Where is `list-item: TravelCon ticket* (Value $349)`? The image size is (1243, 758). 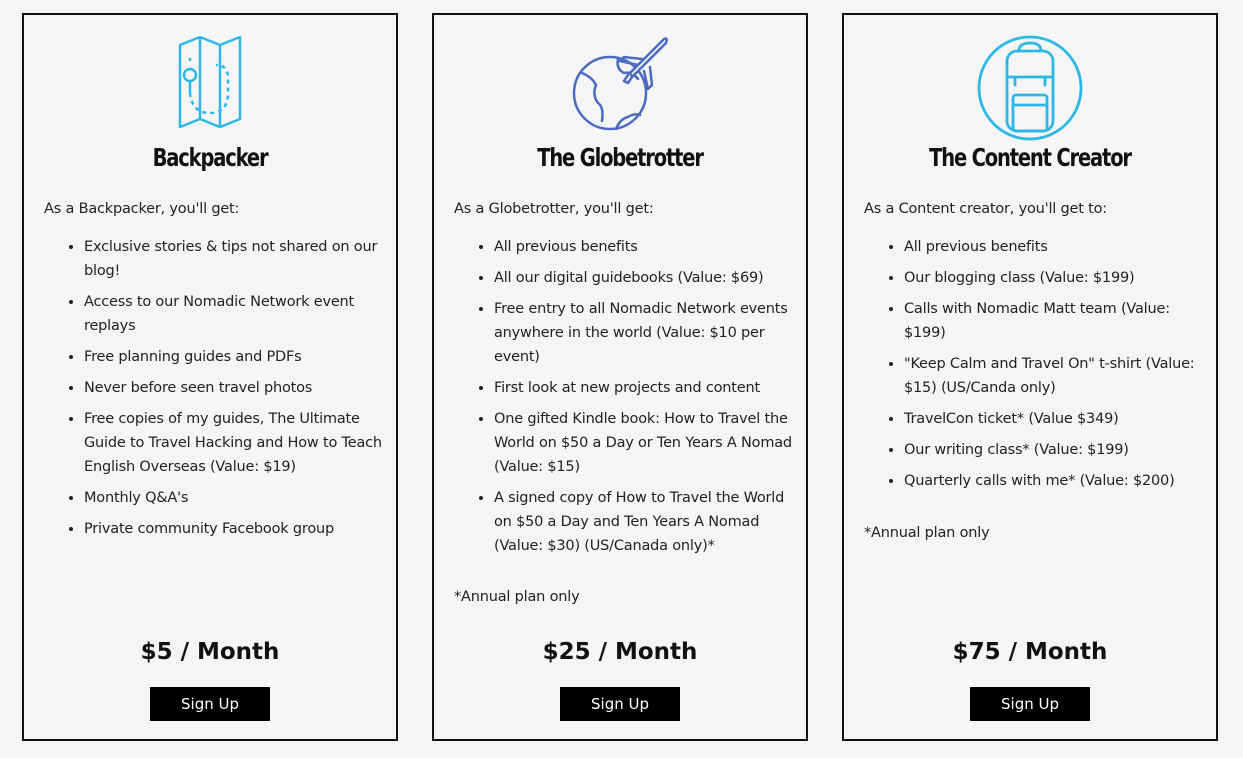 list-item: TravelCon ticket* (Value $349) is located at coordinates (1053, 419).